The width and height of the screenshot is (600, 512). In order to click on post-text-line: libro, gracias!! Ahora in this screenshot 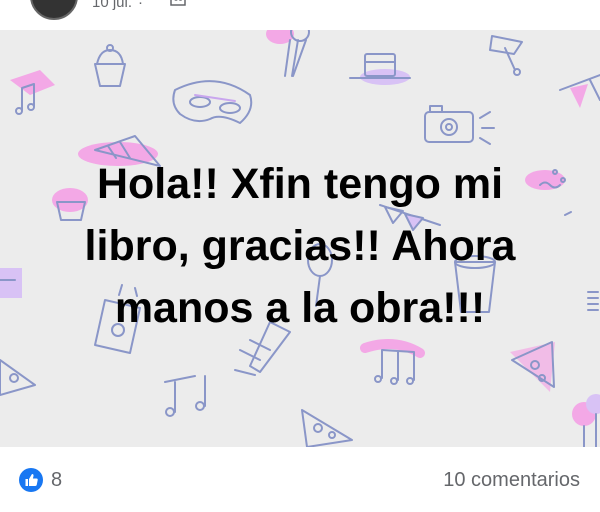, I will do `click(300, 246)`.